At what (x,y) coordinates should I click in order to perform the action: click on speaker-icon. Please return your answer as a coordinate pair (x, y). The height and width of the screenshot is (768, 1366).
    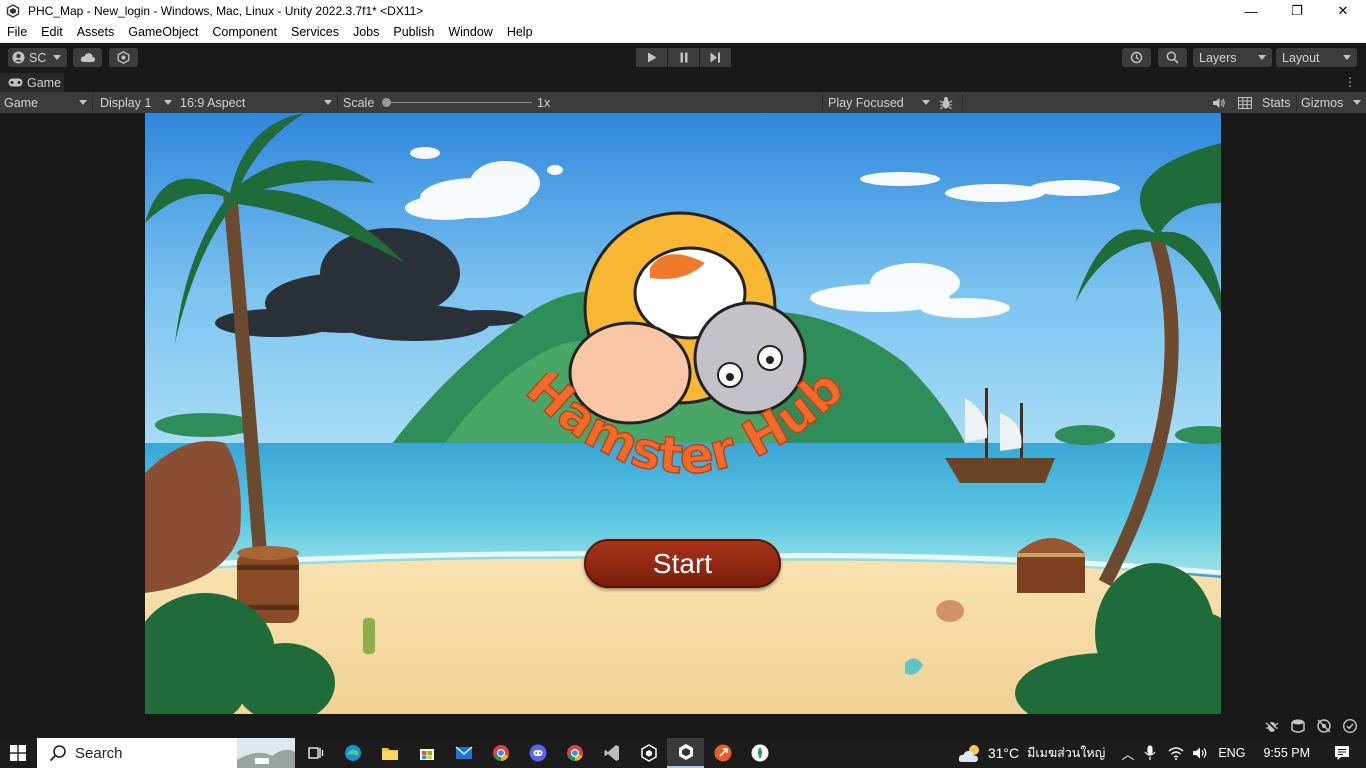
    Looking at the image, I should click on (1219, 102).